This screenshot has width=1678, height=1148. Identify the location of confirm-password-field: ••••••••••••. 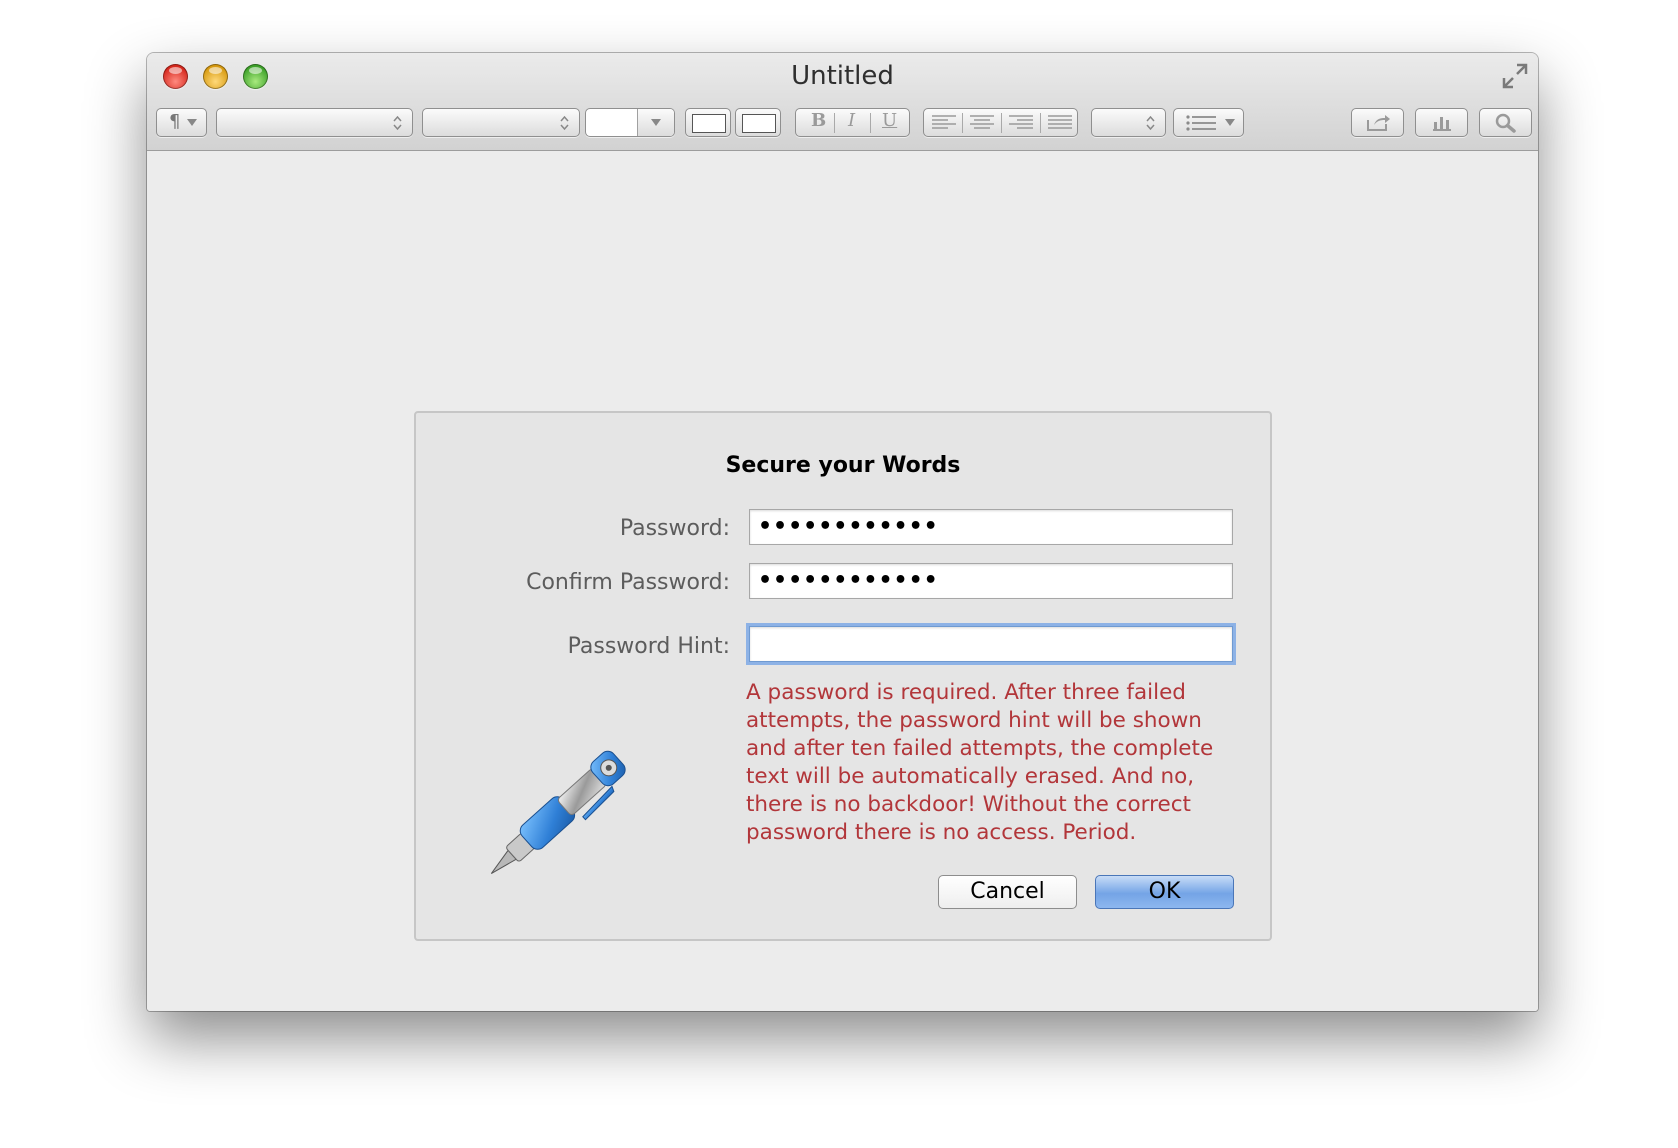
(991, 581).